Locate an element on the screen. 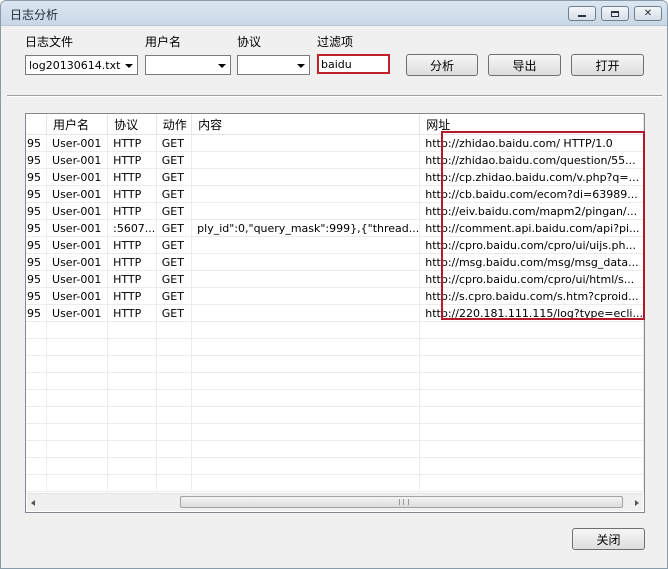  log-file-value: log20130614.txt is located at coordinates (75, 65).